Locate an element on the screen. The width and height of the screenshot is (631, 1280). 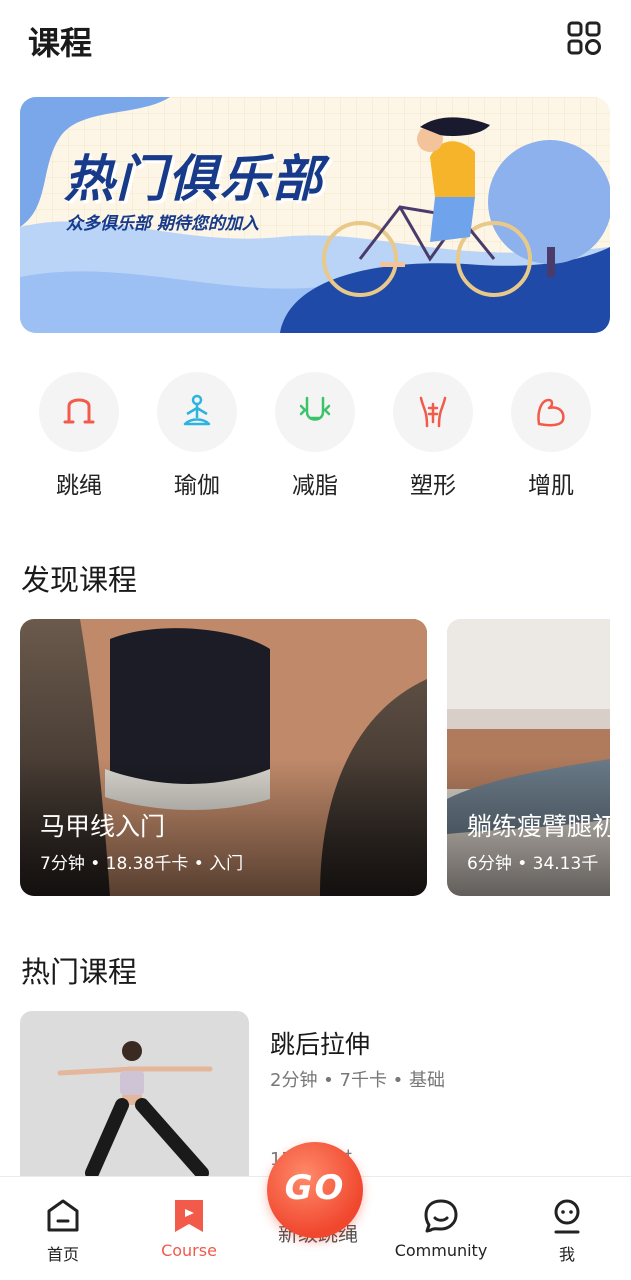
banner-title: 热门俱乐部 is located at coordinates (194, 179).